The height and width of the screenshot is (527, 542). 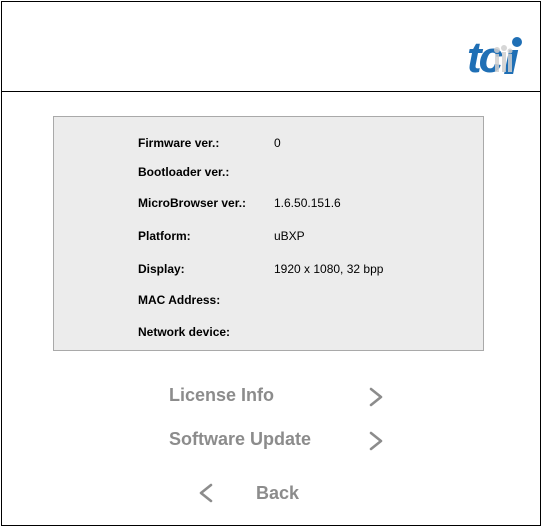 I want to click on info-value: 1920 x 1080, 32 bpp, so click(x=329, y=269).